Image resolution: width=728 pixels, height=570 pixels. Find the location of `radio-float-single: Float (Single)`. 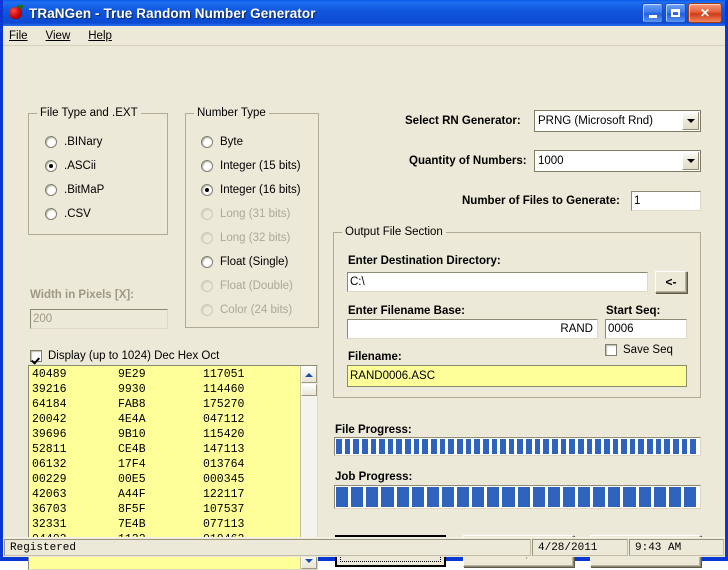

radio-float-single: Float (Single) is located at coordinates (244, 262).